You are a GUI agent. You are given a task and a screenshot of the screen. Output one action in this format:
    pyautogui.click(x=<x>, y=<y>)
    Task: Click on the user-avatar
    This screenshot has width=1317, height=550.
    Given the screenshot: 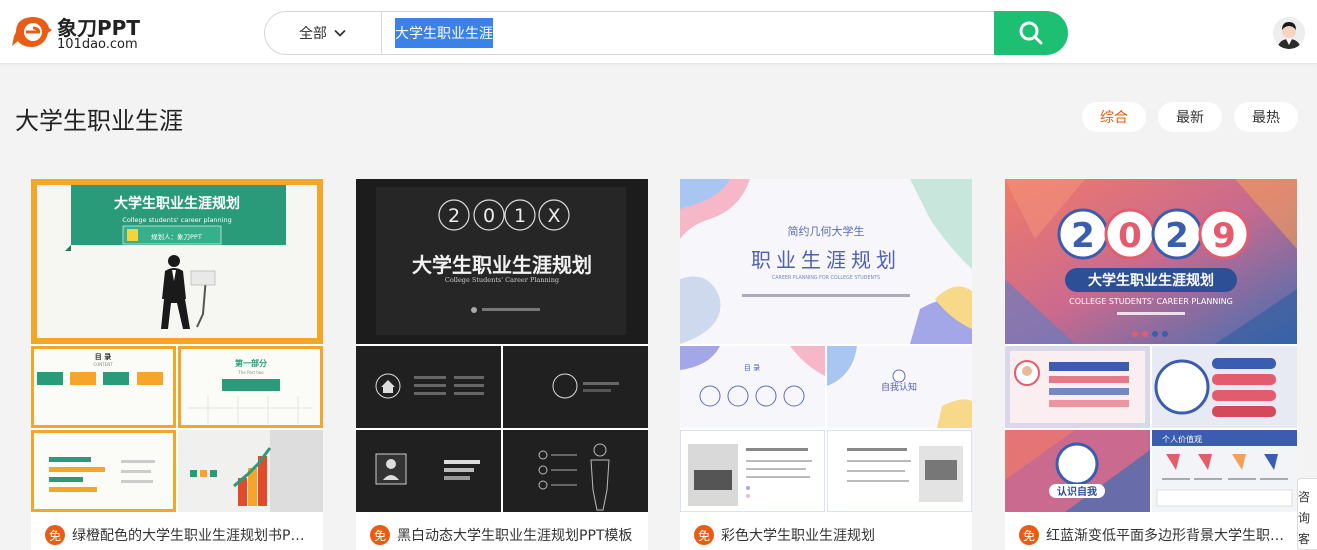 What is the action you would take?
    pyautogui.click(x=1289, y=33)
    